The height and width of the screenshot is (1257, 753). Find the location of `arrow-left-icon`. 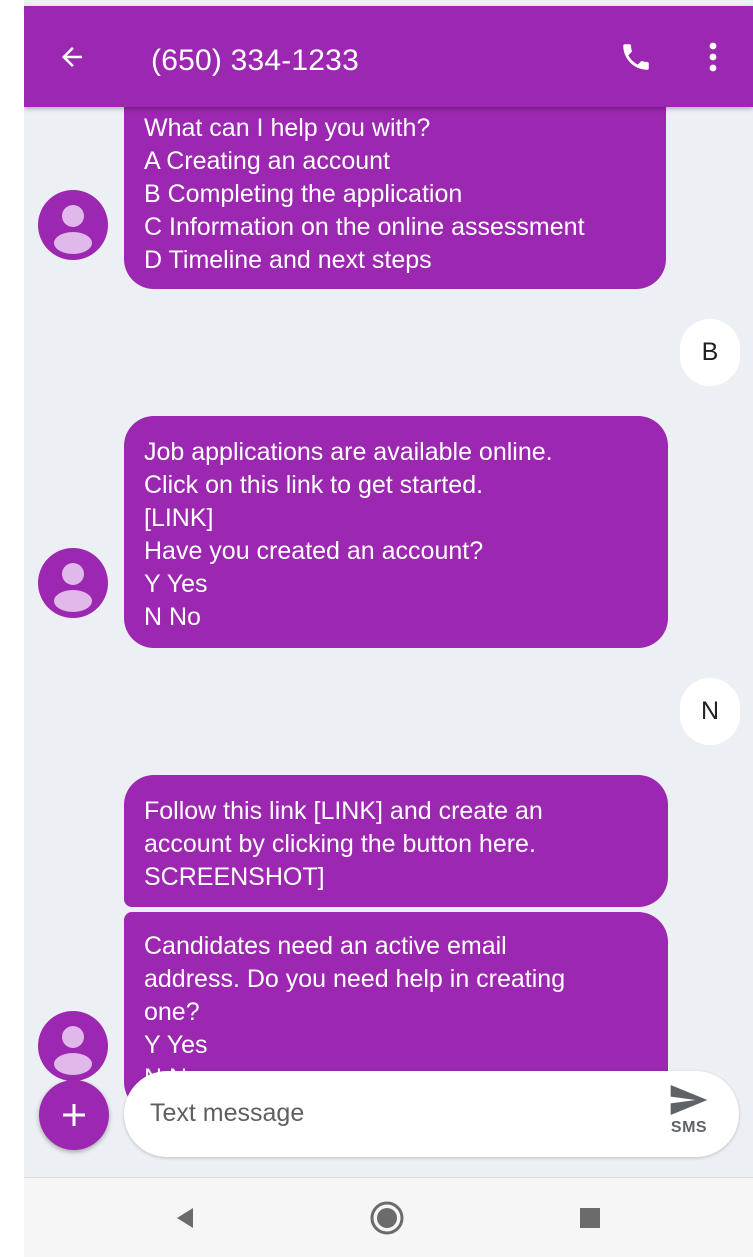

arrow-left-icon is located at coordinates (72, 57).